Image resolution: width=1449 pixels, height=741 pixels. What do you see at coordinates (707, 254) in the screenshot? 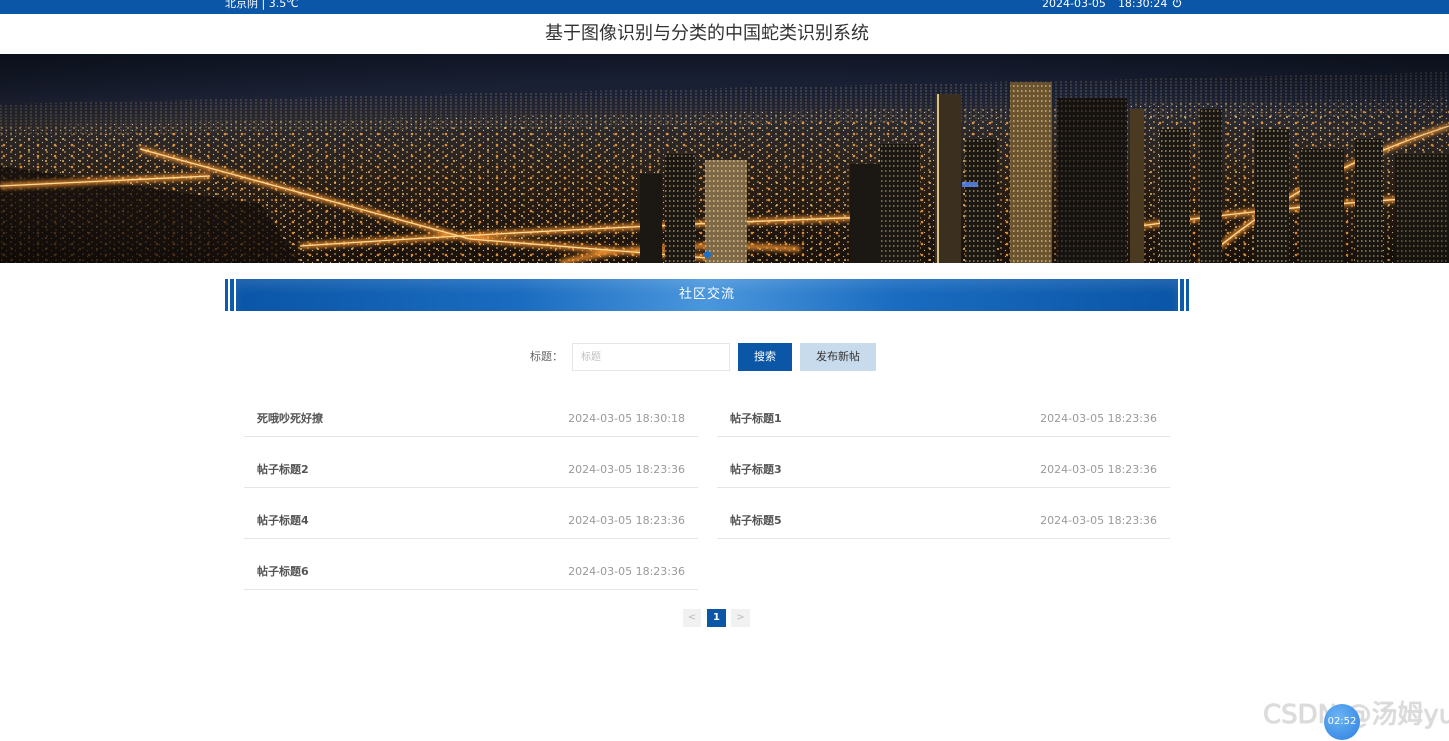
I see `carousel-dot-active` at bounding box center [707, 254].